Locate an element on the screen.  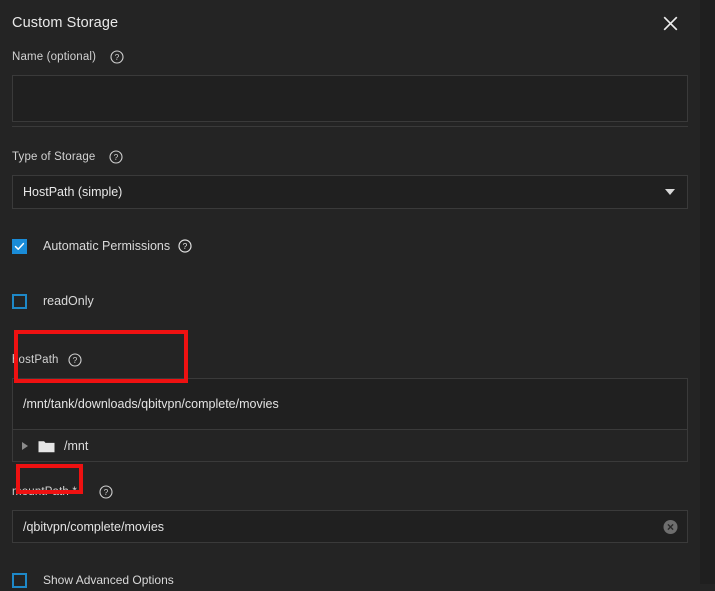
type-of-storage-label-row: Type of Storage ? is located at coordinates (350, 157).